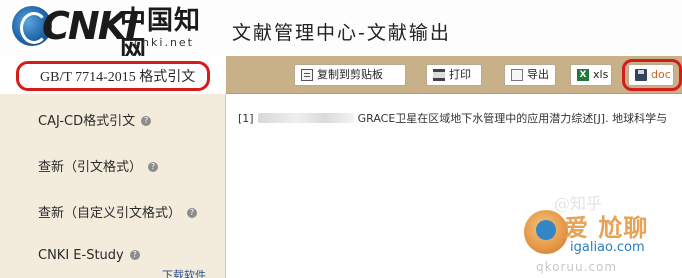  What do you see at coordinates (439, 75) in the screenshot?
I see `printer-icon` at bounding box center [439, 75].